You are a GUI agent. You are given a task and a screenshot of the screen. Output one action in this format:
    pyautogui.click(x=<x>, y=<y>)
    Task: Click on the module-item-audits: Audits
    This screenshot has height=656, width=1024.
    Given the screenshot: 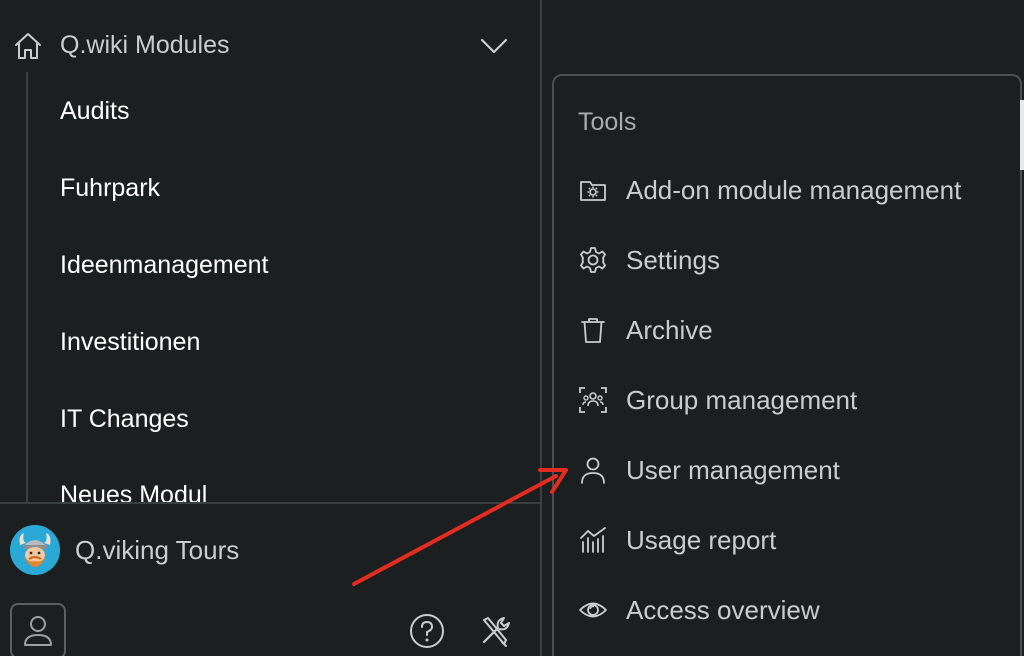 What is the action you would take?
    pyautogui.click(x=94, y=111)
    